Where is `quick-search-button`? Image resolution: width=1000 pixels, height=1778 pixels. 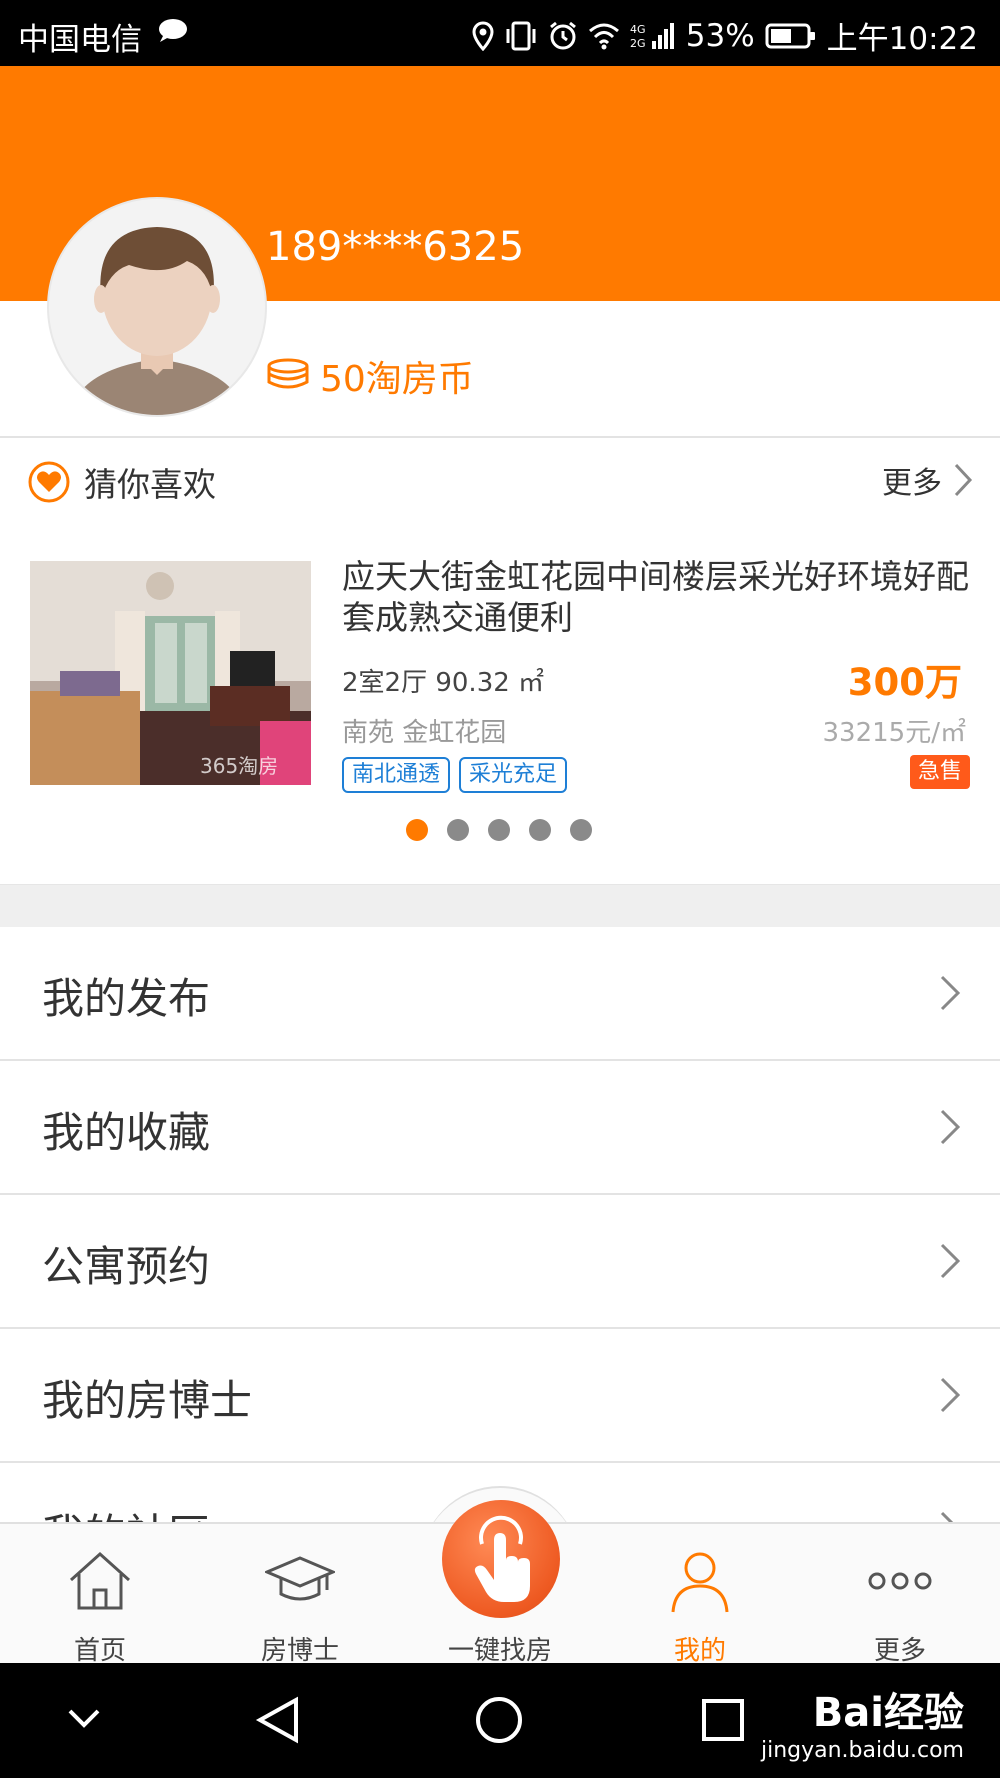 quick-search-button is located at coordinates (501, 1559).